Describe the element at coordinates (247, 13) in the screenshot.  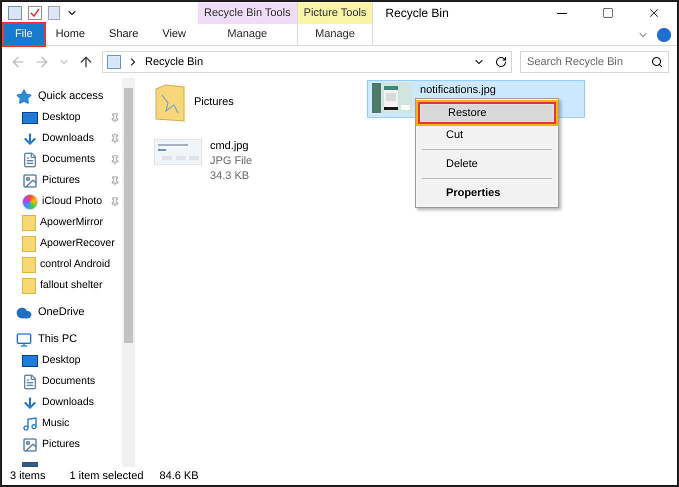
I see `context-tab-group: Recycle Bin Tools` at that location.